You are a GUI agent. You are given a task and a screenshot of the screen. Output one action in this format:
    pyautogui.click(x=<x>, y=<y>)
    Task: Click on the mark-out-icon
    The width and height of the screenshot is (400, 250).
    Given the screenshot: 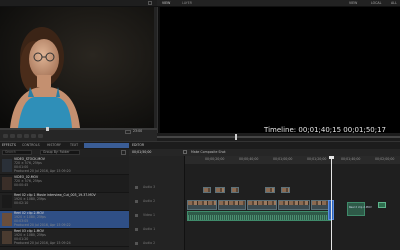 What is the action you would take?
    pyautogui.click(x=40, y=136)
    